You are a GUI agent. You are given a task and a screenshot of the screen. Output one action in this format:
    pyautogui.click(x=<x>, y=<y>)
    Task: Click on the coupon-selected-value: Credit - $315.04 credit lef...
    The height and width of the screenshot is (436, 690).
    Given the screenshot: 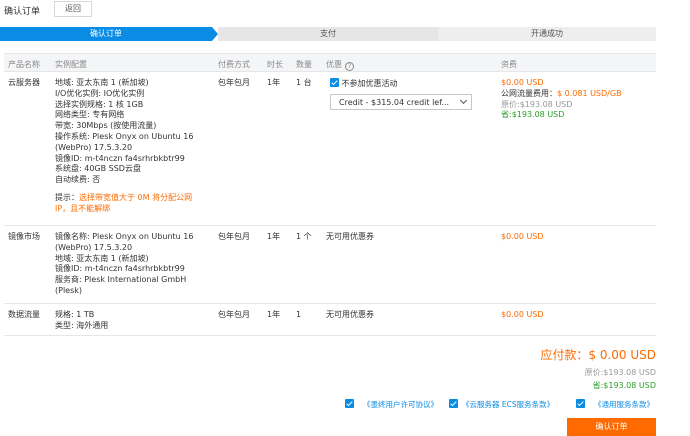 What is the action you would take?
    pyautogui.click(x=394, y=102)
    